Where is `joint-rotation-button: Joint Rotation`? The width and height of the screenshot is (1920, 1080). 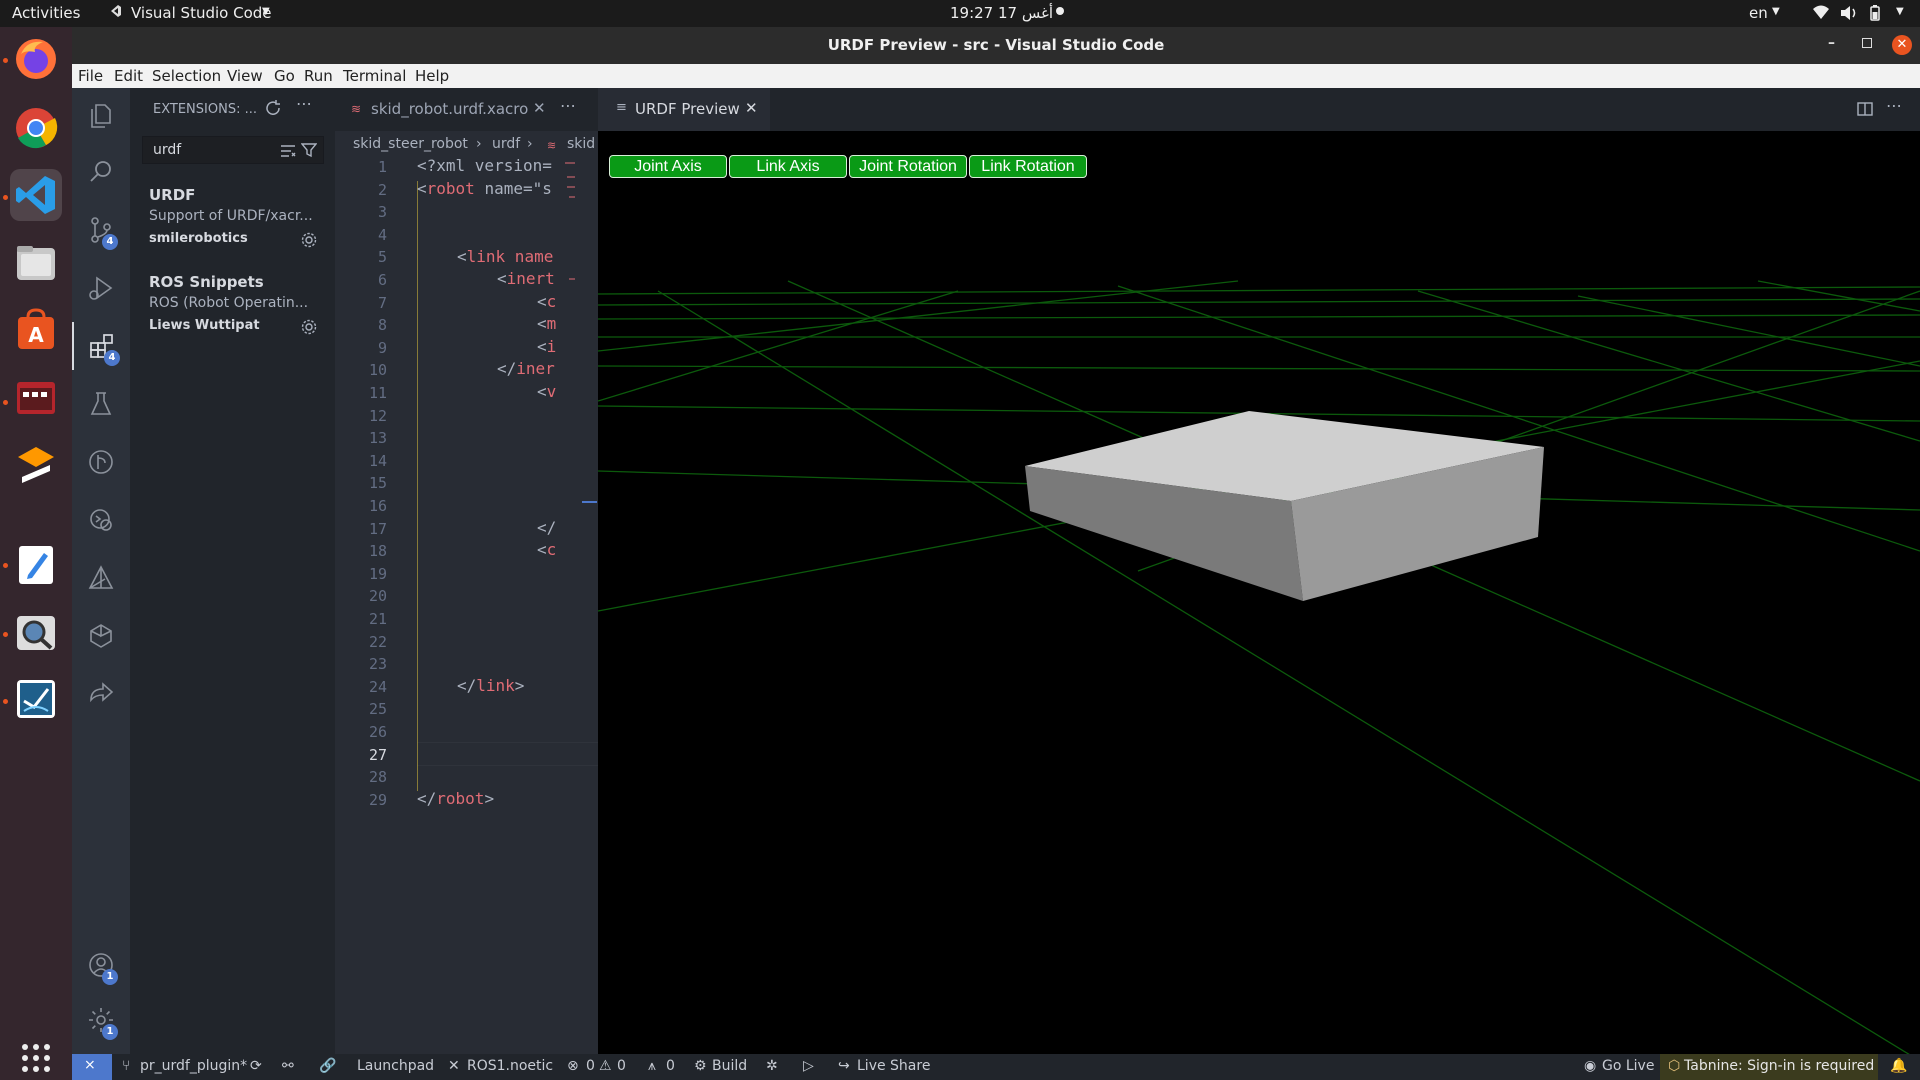
joint-rotation-button: Joint Rotation is located at coordinates (908, 166).